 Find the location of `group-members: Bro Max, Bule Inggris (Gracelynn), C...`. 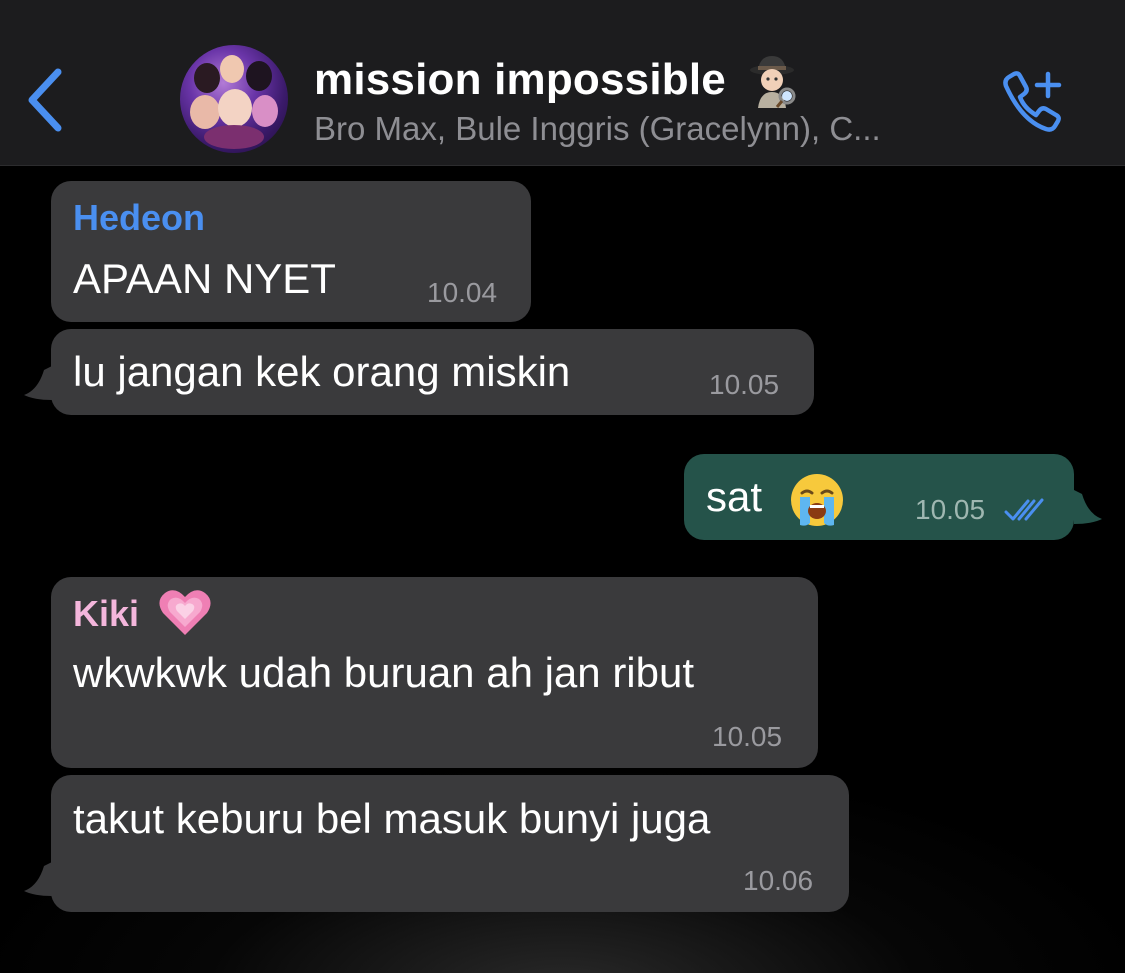

group-members: Bro Max, Bule Inggris (Gracelynn), C... is located at coordinates (639, 129).